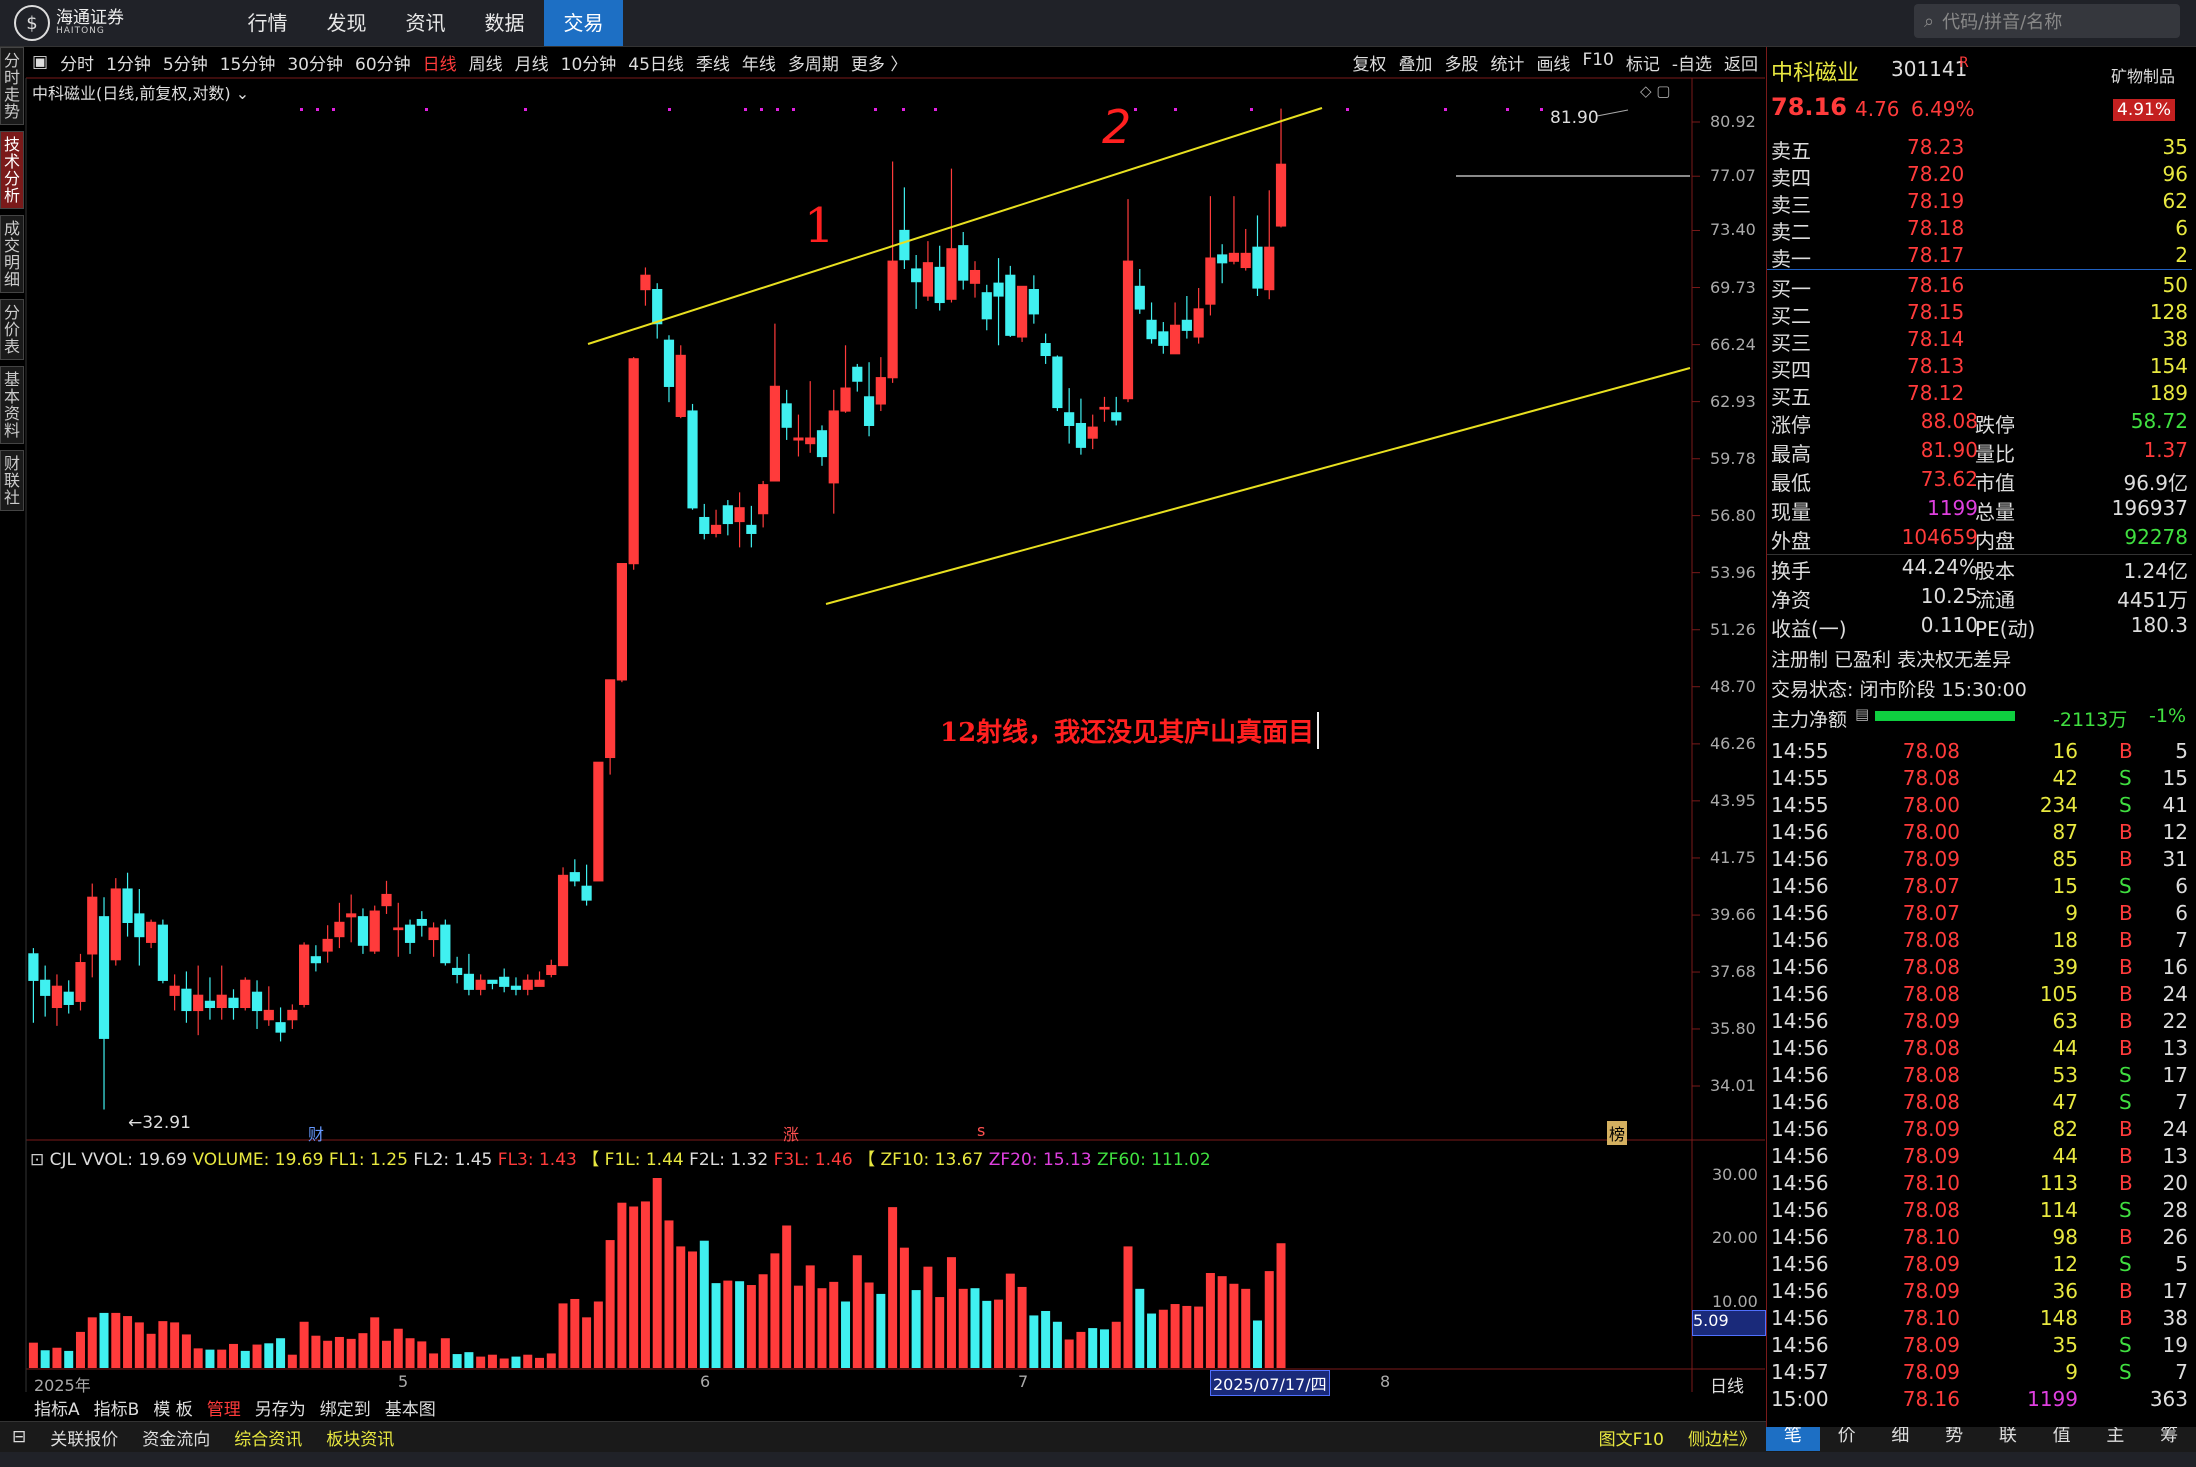 The image size is (2196, 1467). What do you see at coordinates (1979, 995) in the screenshot?
I see `tick-row: 14:56 78.08 105 B 24` at bounding box center [1979, 995].